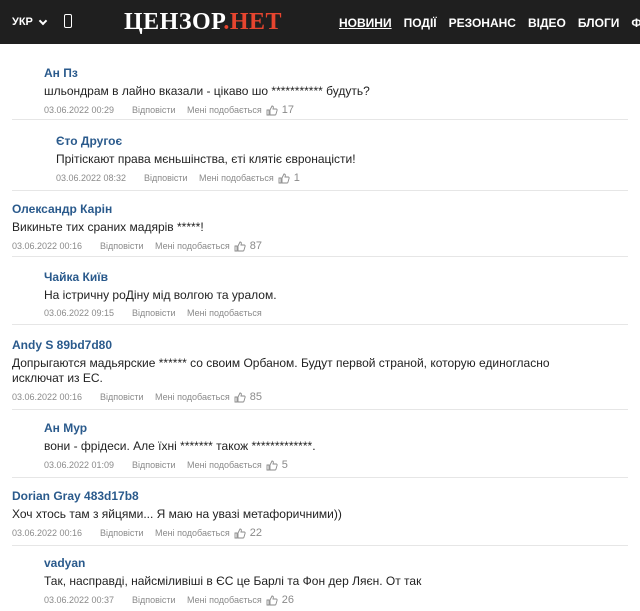 Image resolution: width=640 pixels, height=611 pixels. I want to click on nav-blogs: БЛОГИ, so click(599, 23).